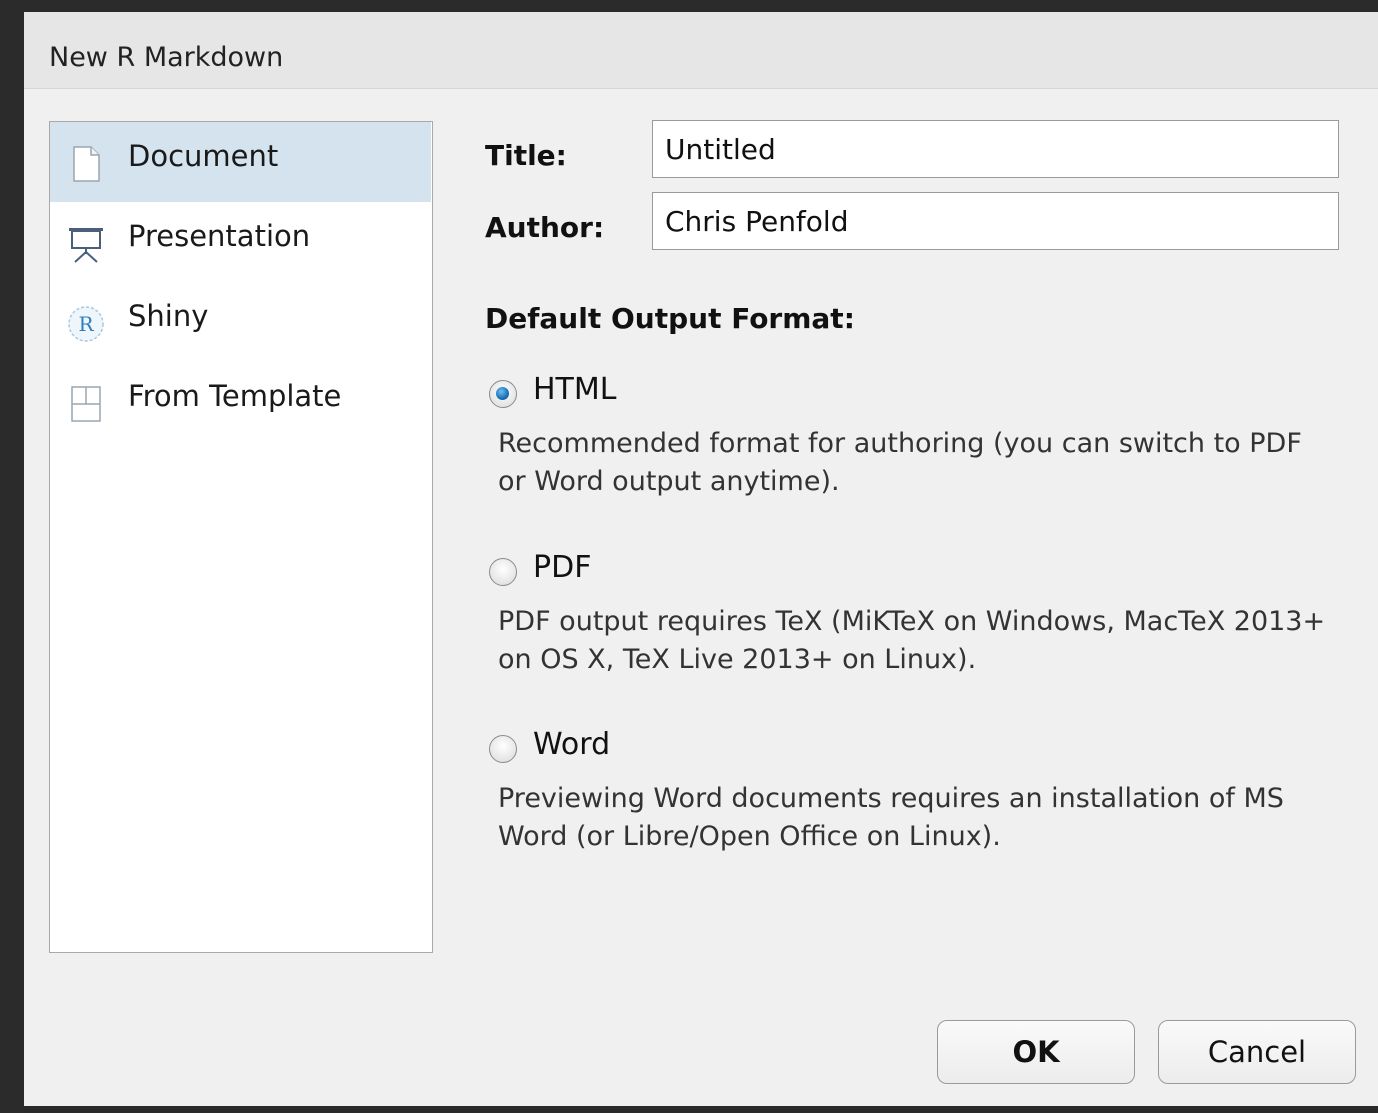  I want to click on sidebar-item-label: Shiny, so click(168, 316).